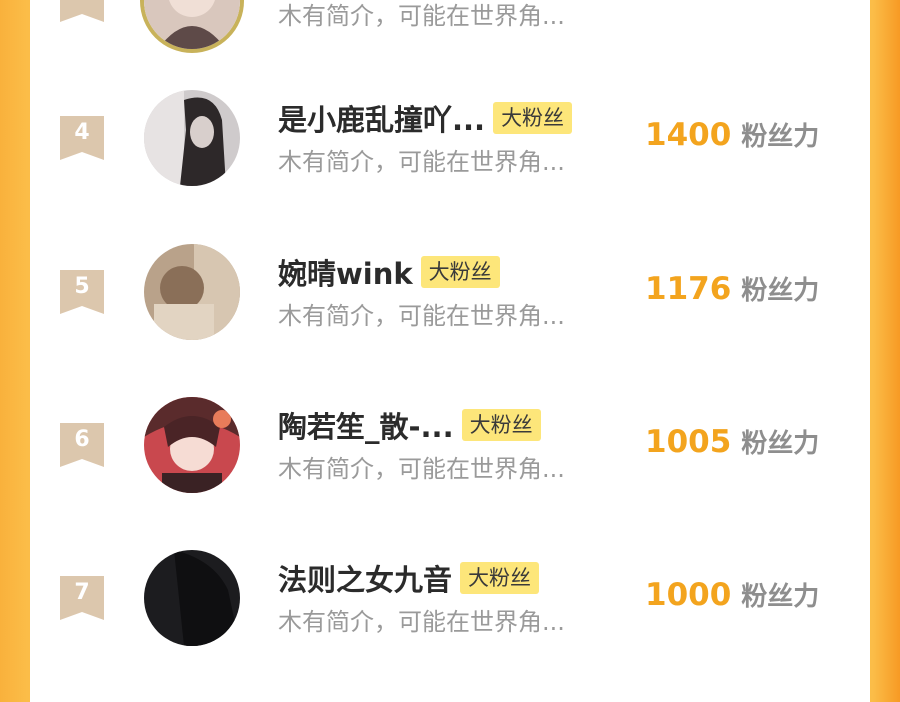 The height and width of the screenshot is (702, 900). I want to click on rank-tag-icon: 4, so click(82, 138).